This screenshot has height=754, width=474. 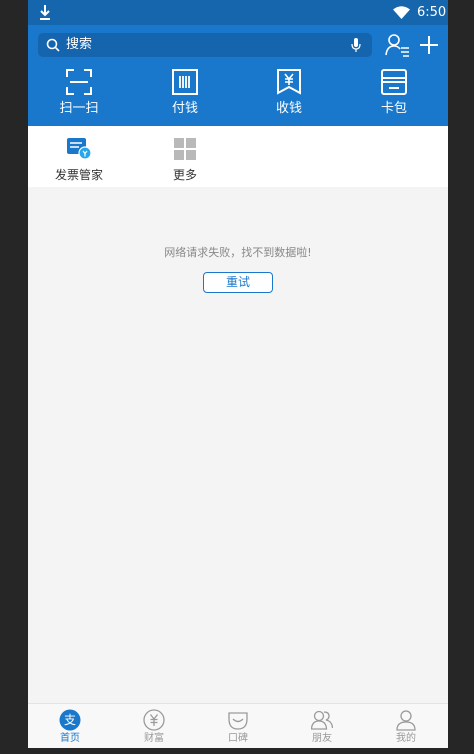 I want to click on tab-label: 财富, so click(x=154, y=738).